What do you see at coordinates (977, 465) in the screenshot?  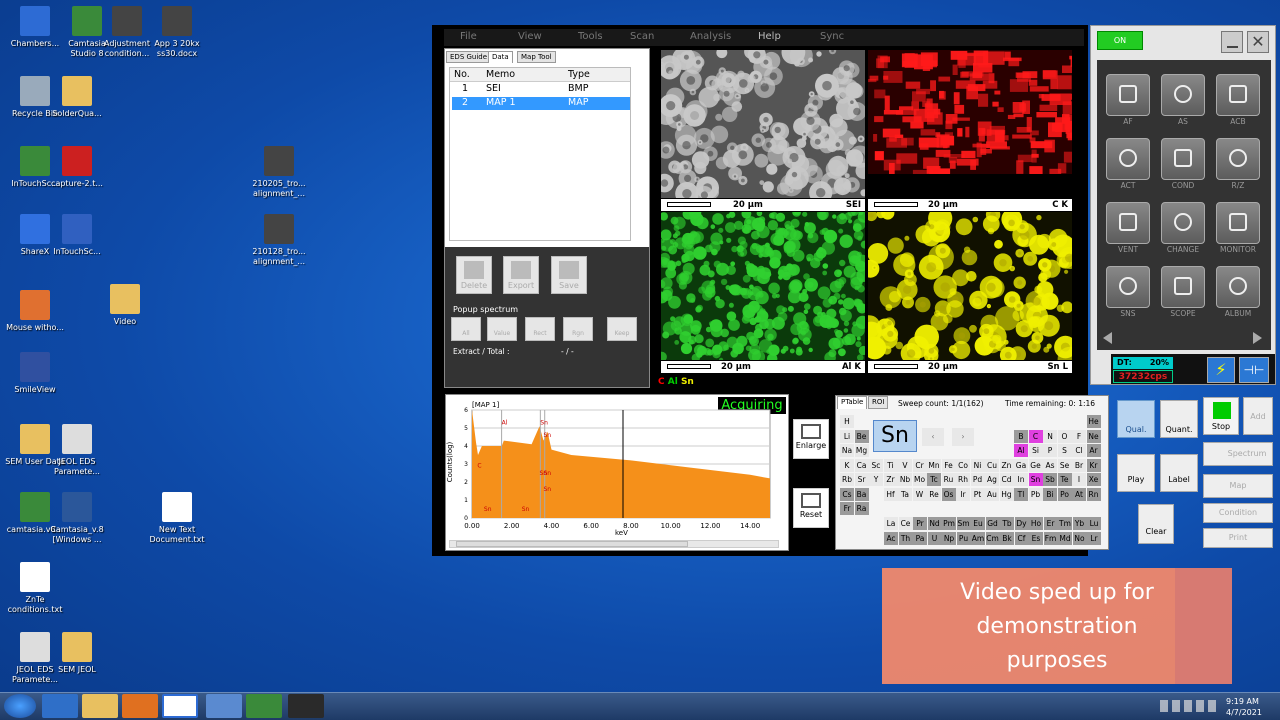 I see `element-ni: Ni` at bounding box center [977, 465].